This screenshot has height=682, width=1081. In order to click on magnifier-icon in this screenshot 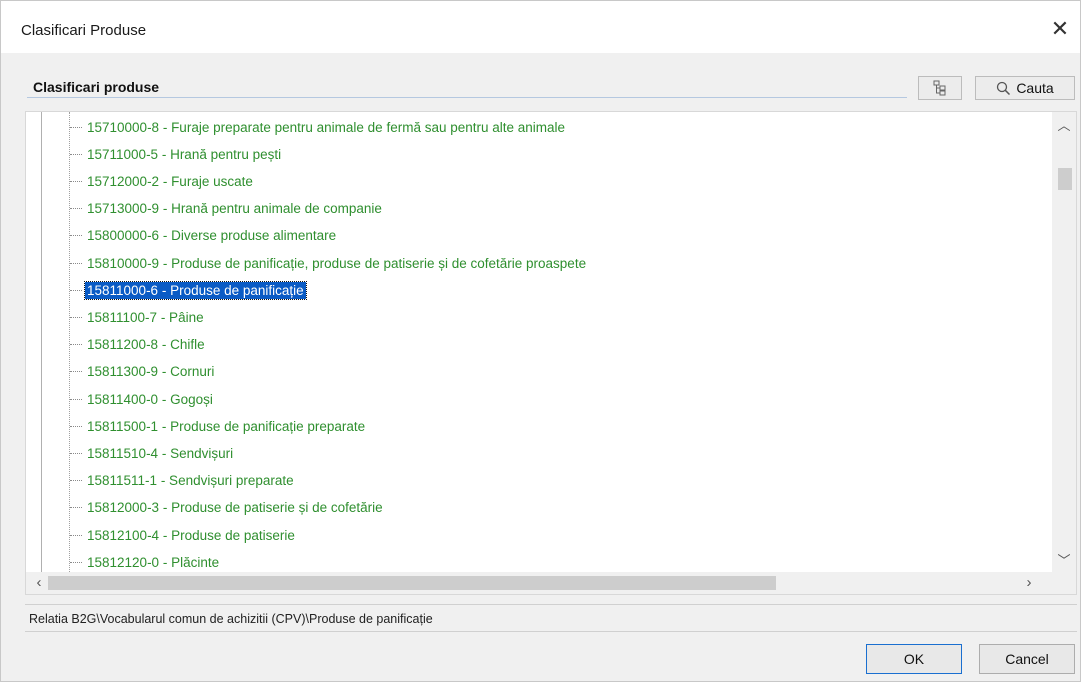, I will do `click(1004, 88)`.